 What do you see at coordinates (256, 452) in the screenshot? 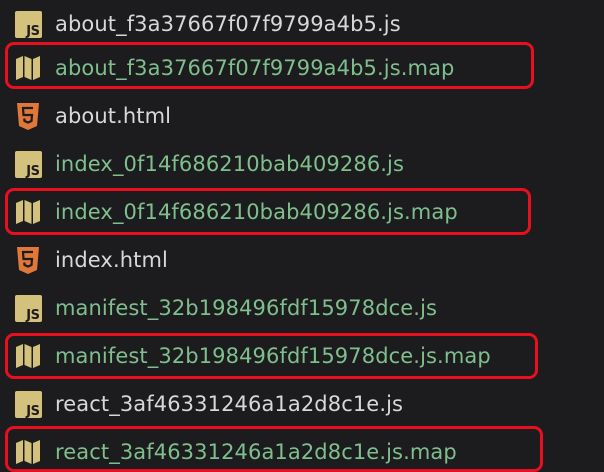
I see `file-name: react_3af46331246a1a2d8c1e.js.map` at bounding box center [256, 452].